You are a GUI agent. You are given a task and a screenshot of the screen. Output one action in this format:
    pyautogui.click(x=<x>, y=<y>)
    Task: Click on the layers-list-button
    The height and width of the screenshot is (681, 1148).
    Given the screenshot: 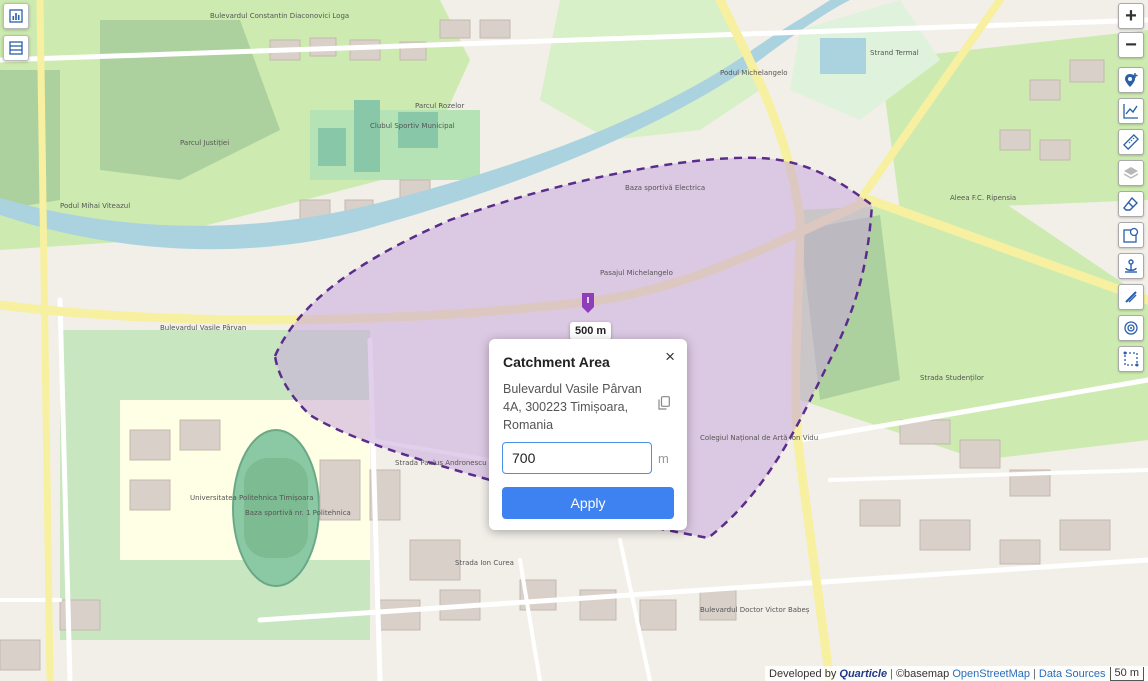 What is the action you would take?
    pyautogui.click(x=16, y=48)
    